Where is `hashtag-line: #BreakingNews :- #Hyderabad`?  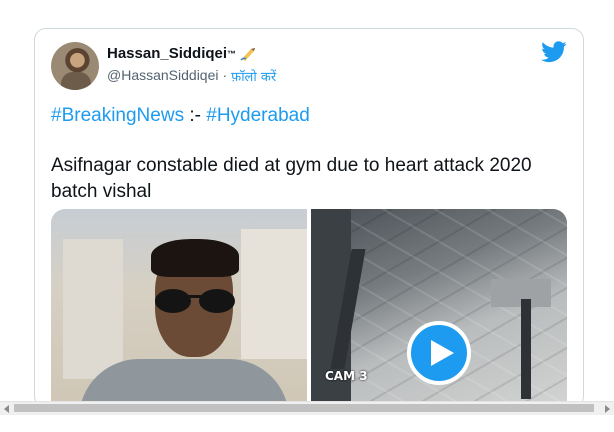 hashtag-line: #BreakingNews :- #Hyderabad is located at coordinates (180, 116).